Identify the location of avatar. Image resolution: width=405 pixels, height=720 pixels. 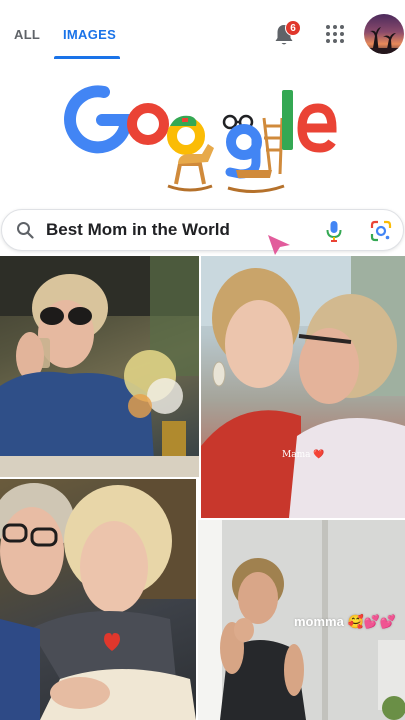
(384, 34).